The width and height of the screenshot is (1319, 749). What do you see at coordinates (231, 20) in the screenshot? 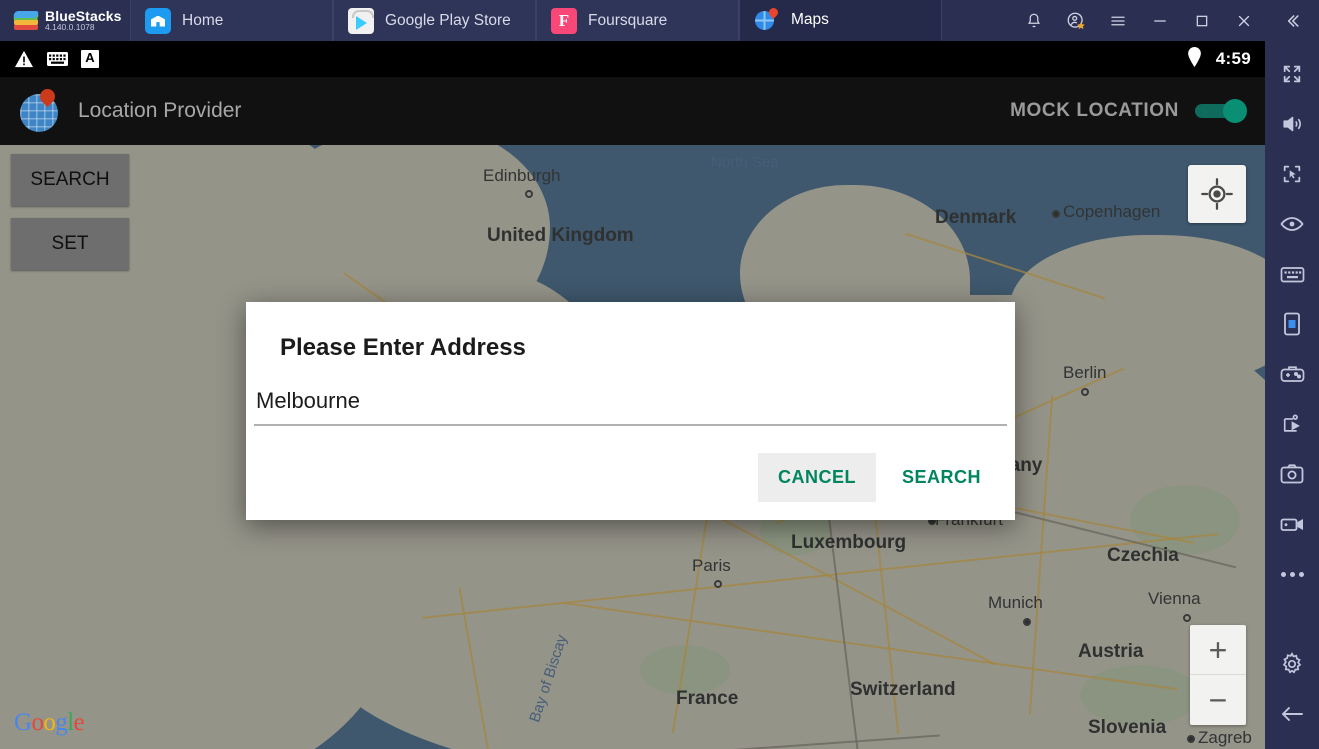
I see `tab-home: Home` at bounding box center [231, 20].